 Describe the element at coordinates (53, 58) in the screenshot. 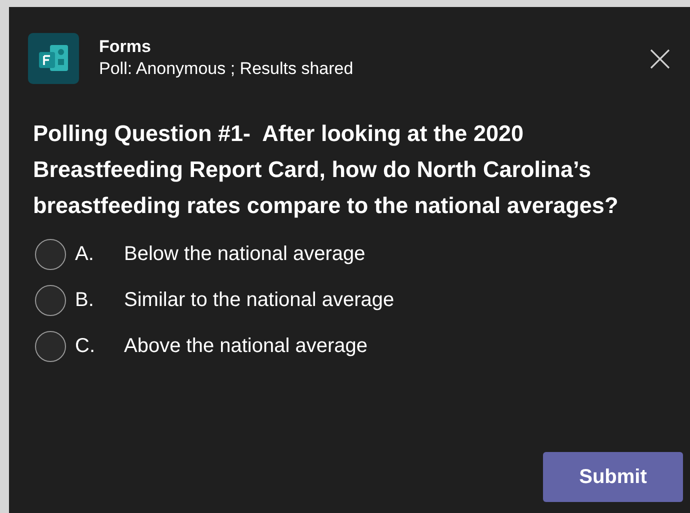

I see `forms-app-icon` at that location.